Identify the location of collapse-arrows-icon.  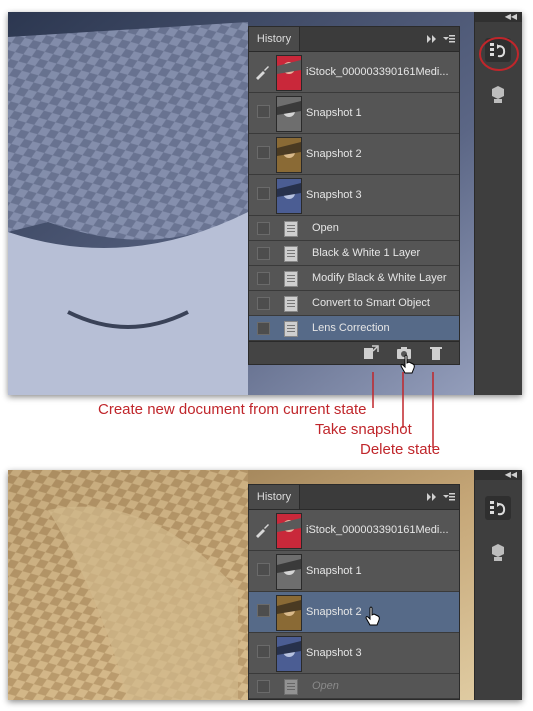
(432, 497).